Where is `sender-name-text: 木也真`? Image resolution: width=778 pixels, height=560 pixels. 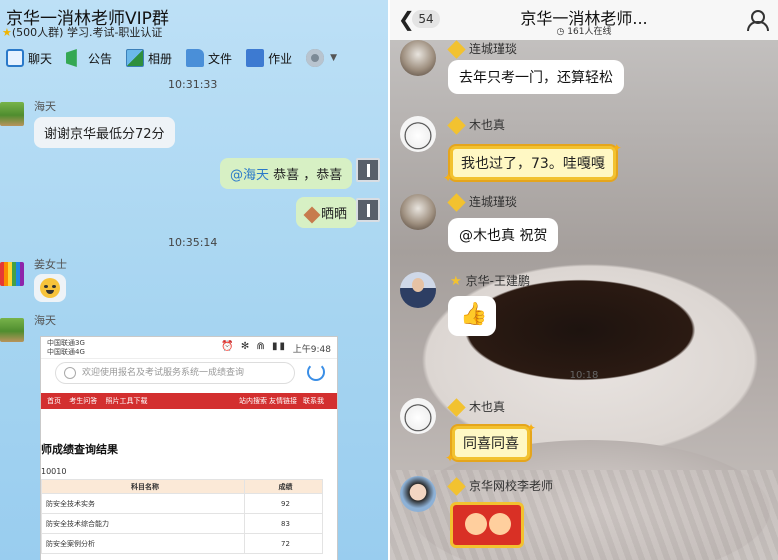 sender-name-text: 木也真 is located at coordinates (487, 407).